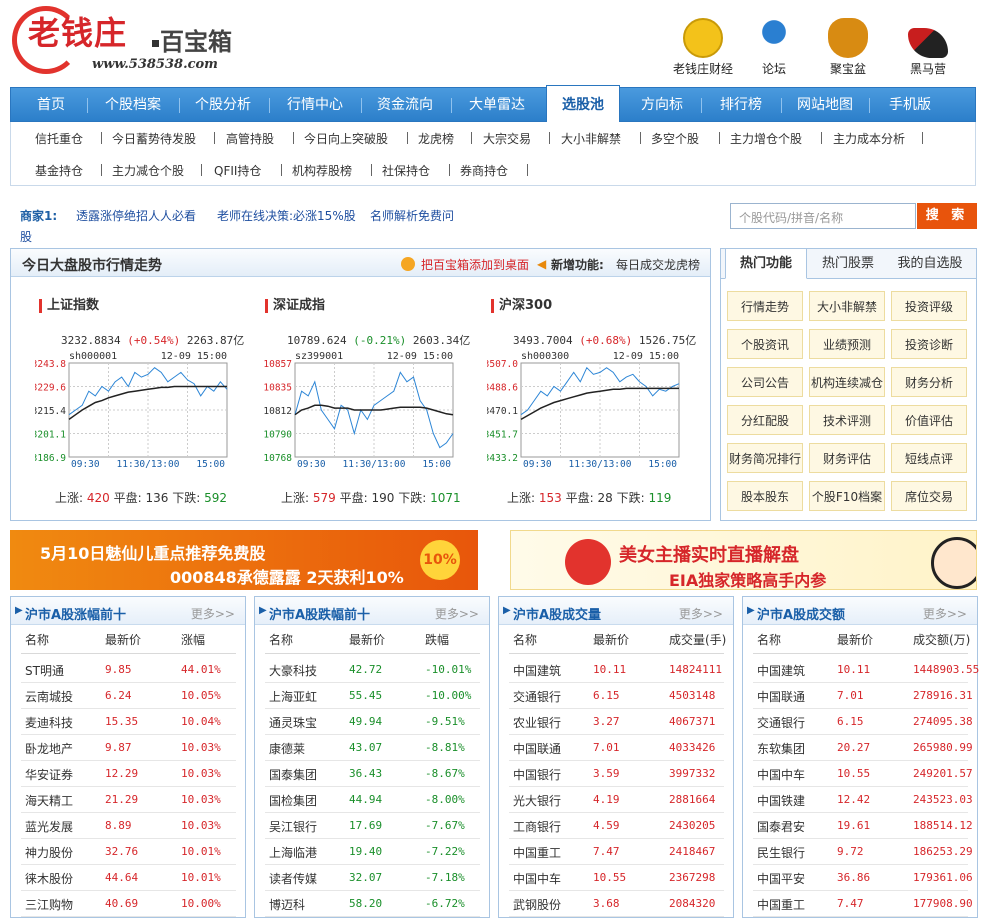 This screenshot has width=981, height=924. What do you see at coordinates (863, 800) in the screenshot?
I see `table-row: 中国铁建 12.42 243523.03` at bounding box center [863, 800].